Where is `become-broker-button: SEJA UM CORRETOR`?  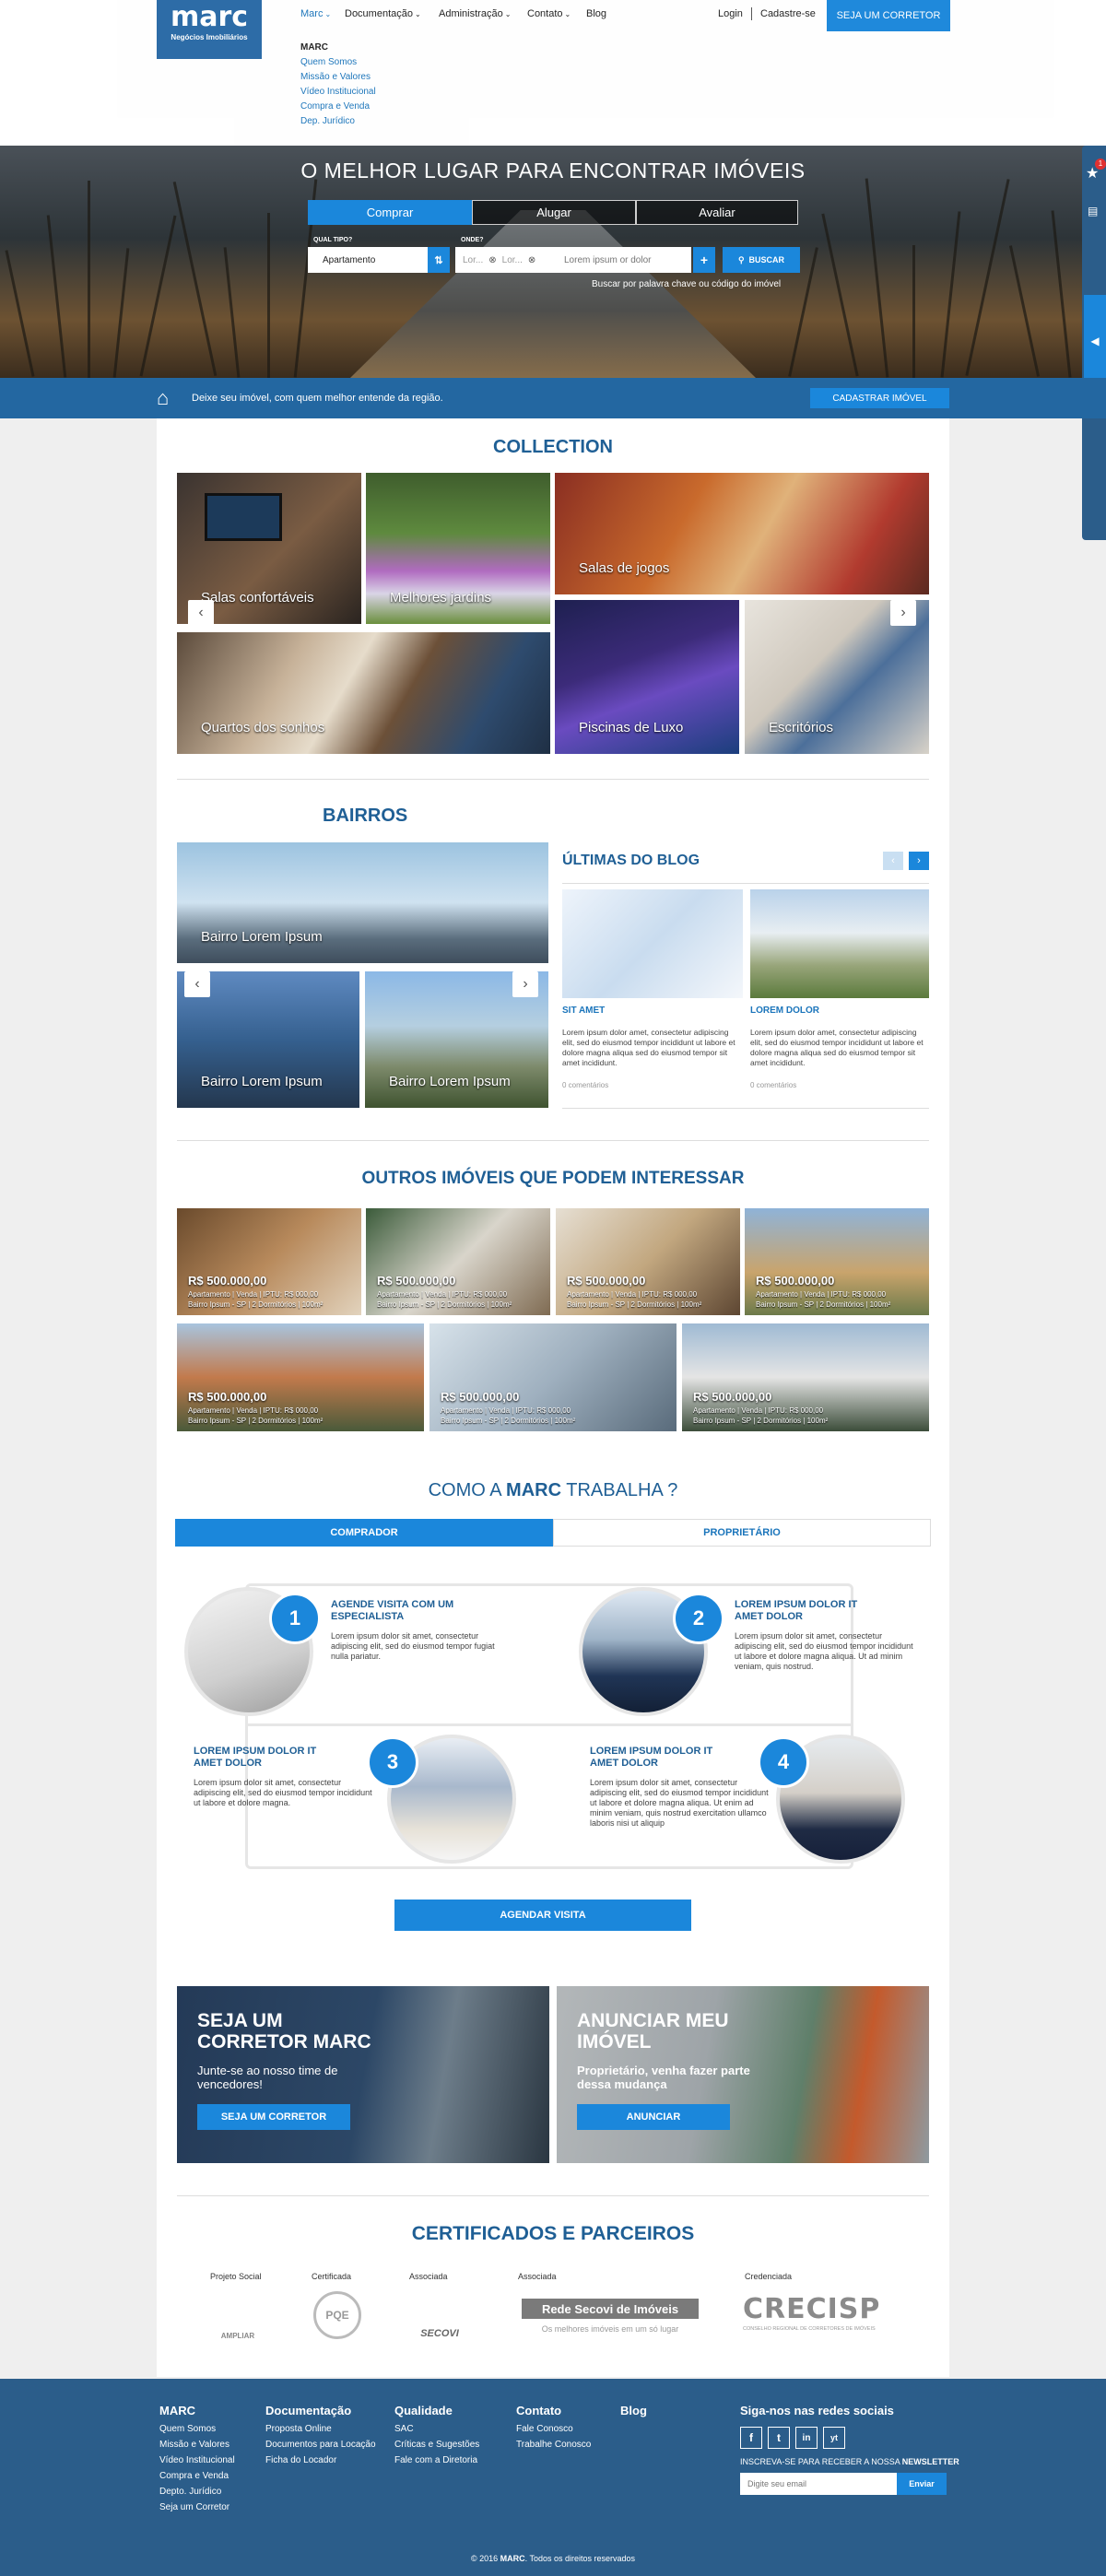 become-broker-button: SEJA UM CORRETOR is located at coordinates (888, 15).